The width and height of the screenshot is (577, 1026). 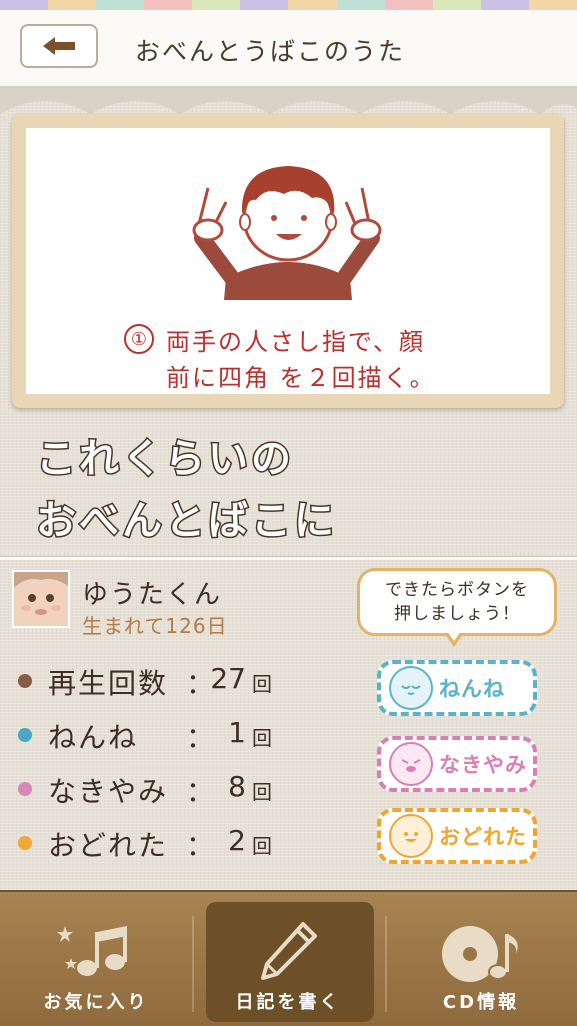 I want to click on tab-favorites: お気に入り, so click(x=96, y=959).